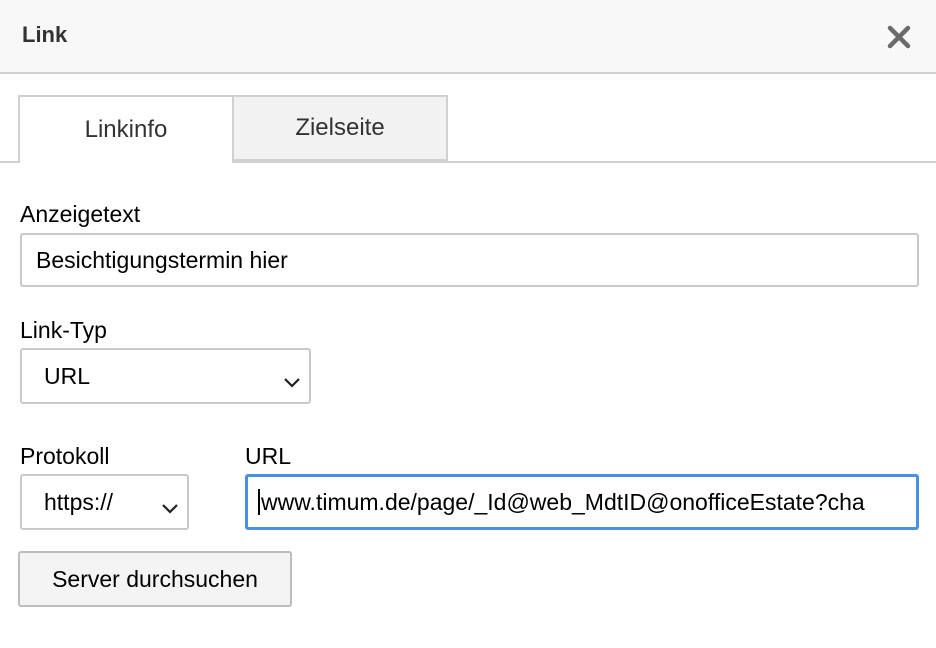 The width and height of the screenshot is (936, 648). I want to click on browse-server-label: Server durchsuchen, so click(155, 578).